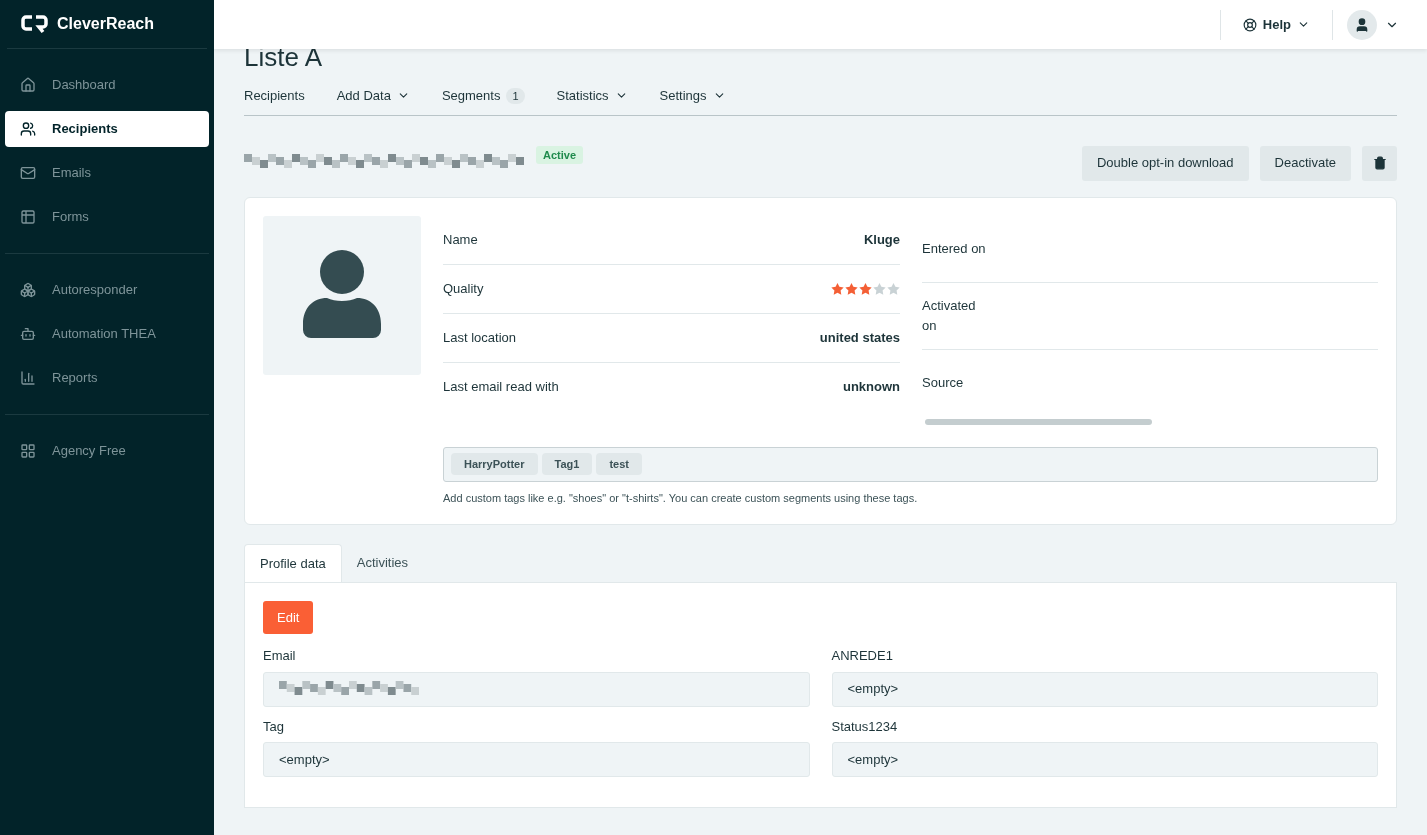  What do you see at coordinates (284, 57) in the screenshot?
I see `page-title: Liste A` at bounding box center [284, 57].